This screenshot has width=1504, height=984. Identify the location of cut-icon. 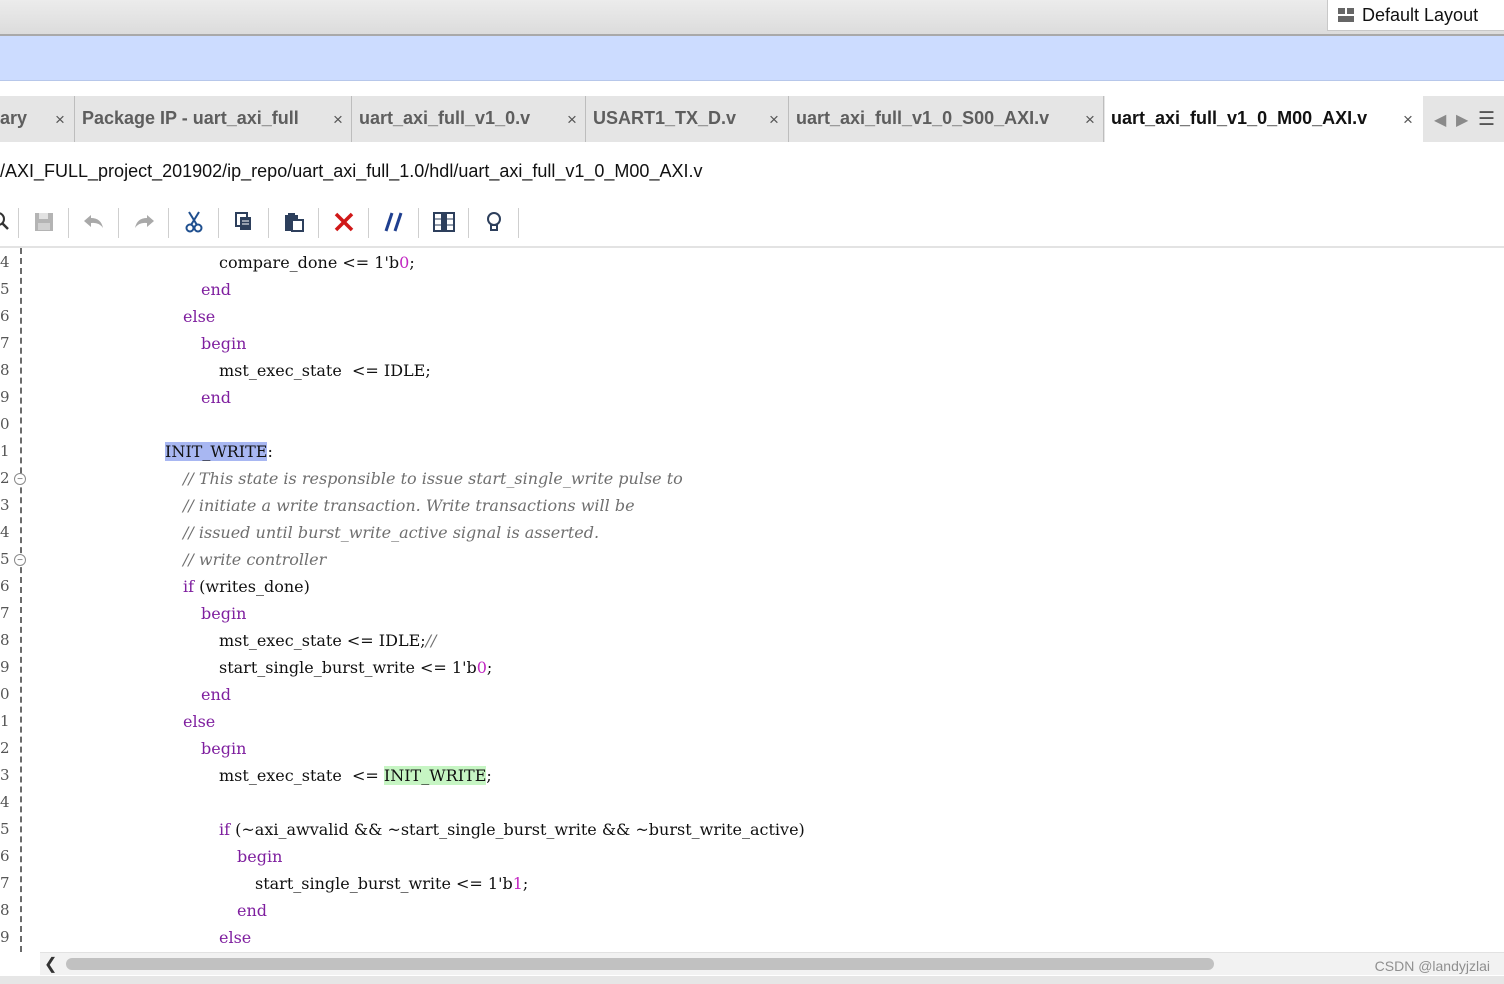
(194, 222).